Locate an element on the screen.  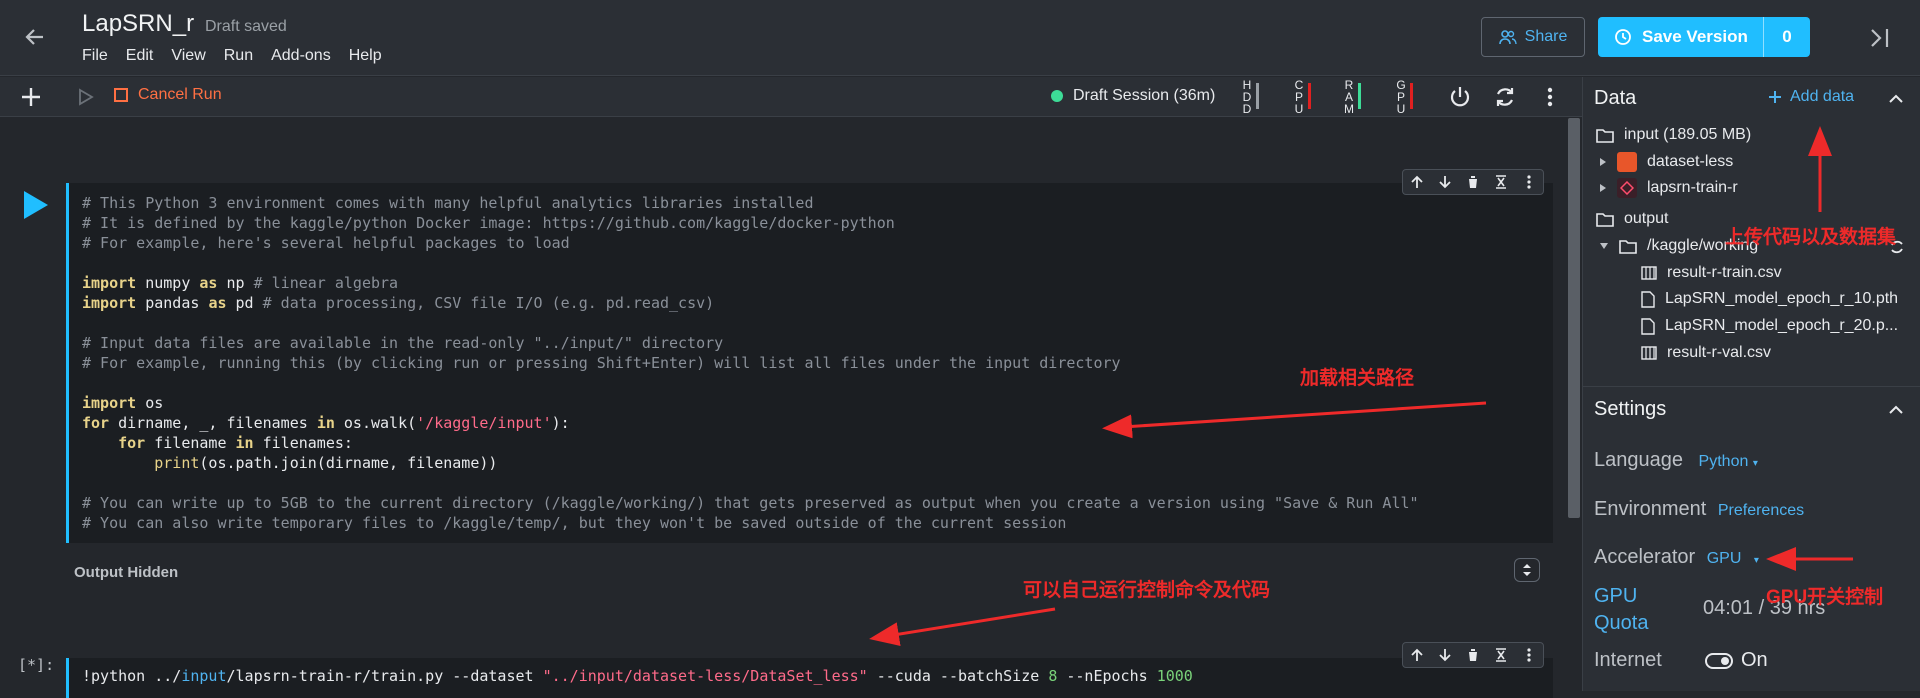
menu-help: Help is located at coordinates (365, 56).